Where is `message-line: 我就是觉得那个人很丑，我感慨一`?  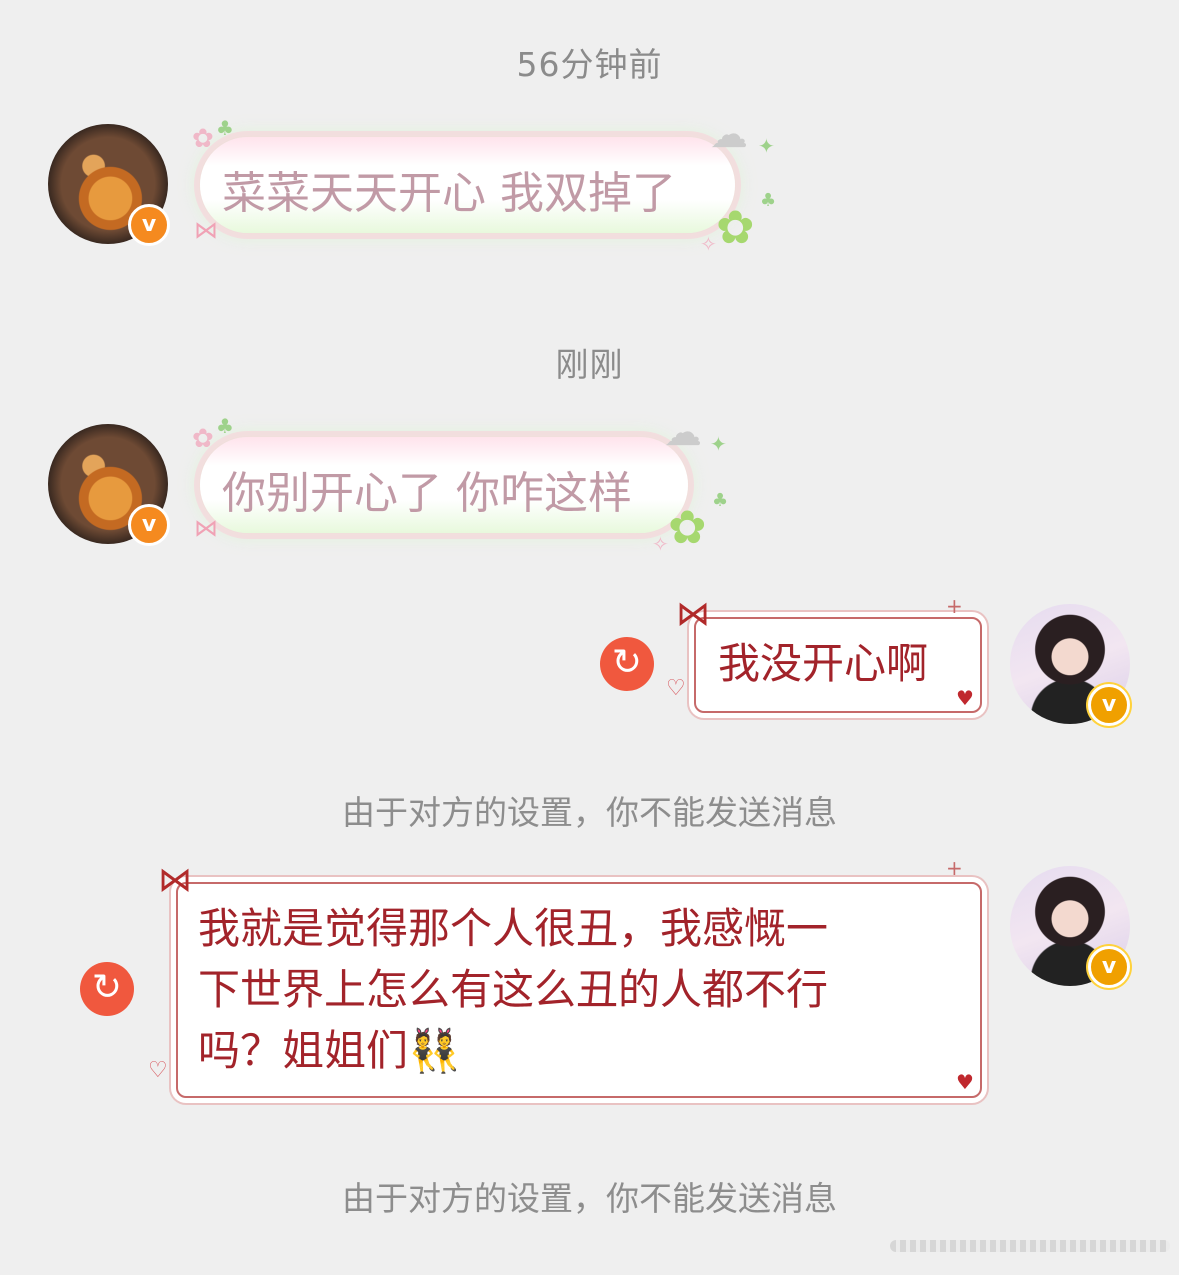 message-line: 我就是觉得那个人很丑，我感慨一 is located at coordinates (513, 928).